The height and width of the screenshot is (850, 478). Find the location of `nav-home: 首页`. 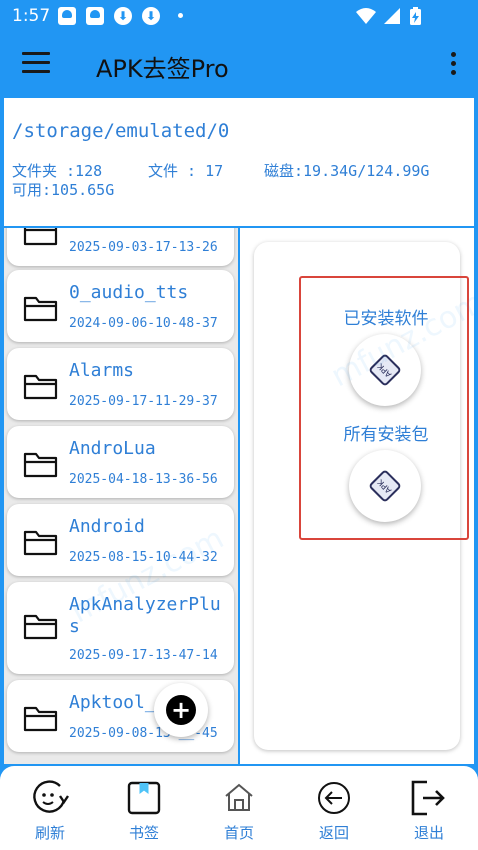

nav-home: 首页 is located at coordinates (239, 808).